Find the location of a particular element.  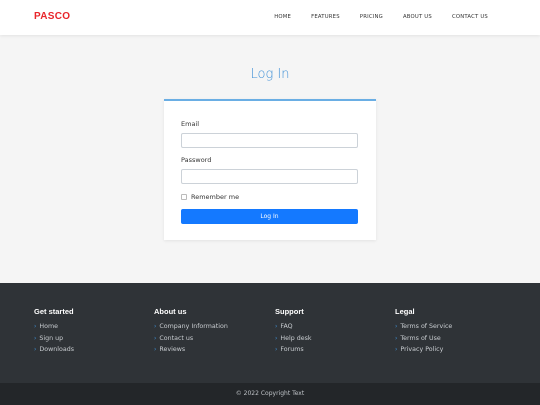

copyright-text: © 2022 Copyright Text is located at coordinates (270, 393).